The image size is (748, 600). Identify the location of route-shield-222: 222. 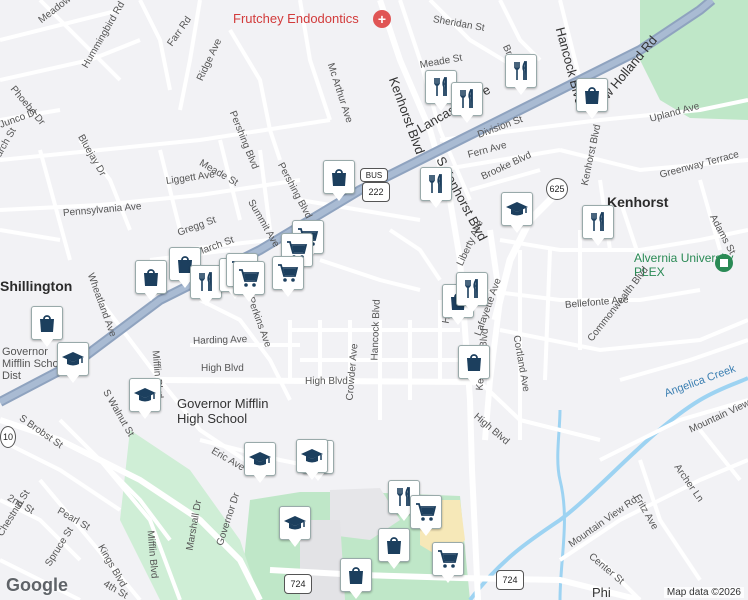
(376, 192).